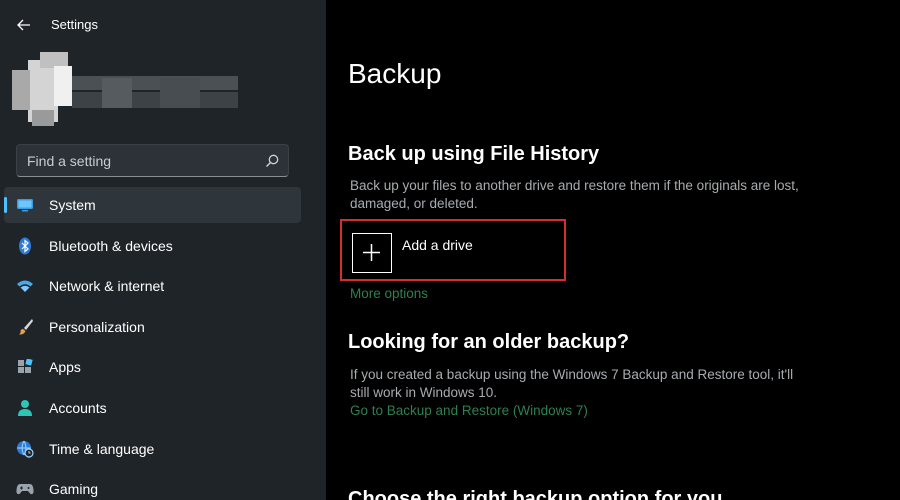 The image size is (900, 500). I want to click on bluetooth-icon, so click(25, 246).